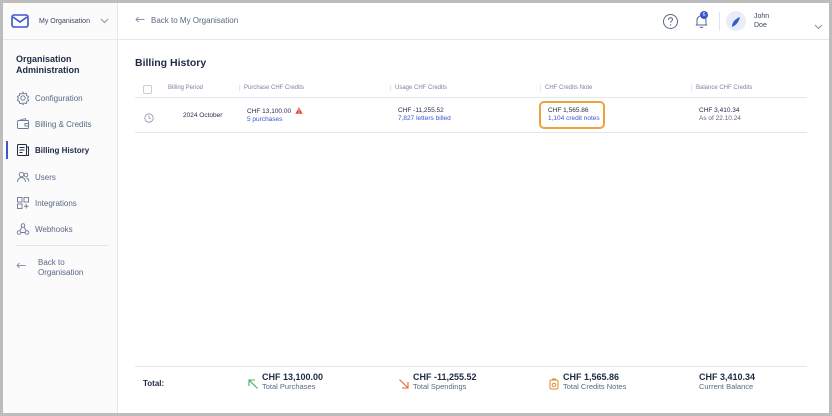 This screenshot has width=832, height=416. I want to click on sidebar-divider, so click(62, 245).